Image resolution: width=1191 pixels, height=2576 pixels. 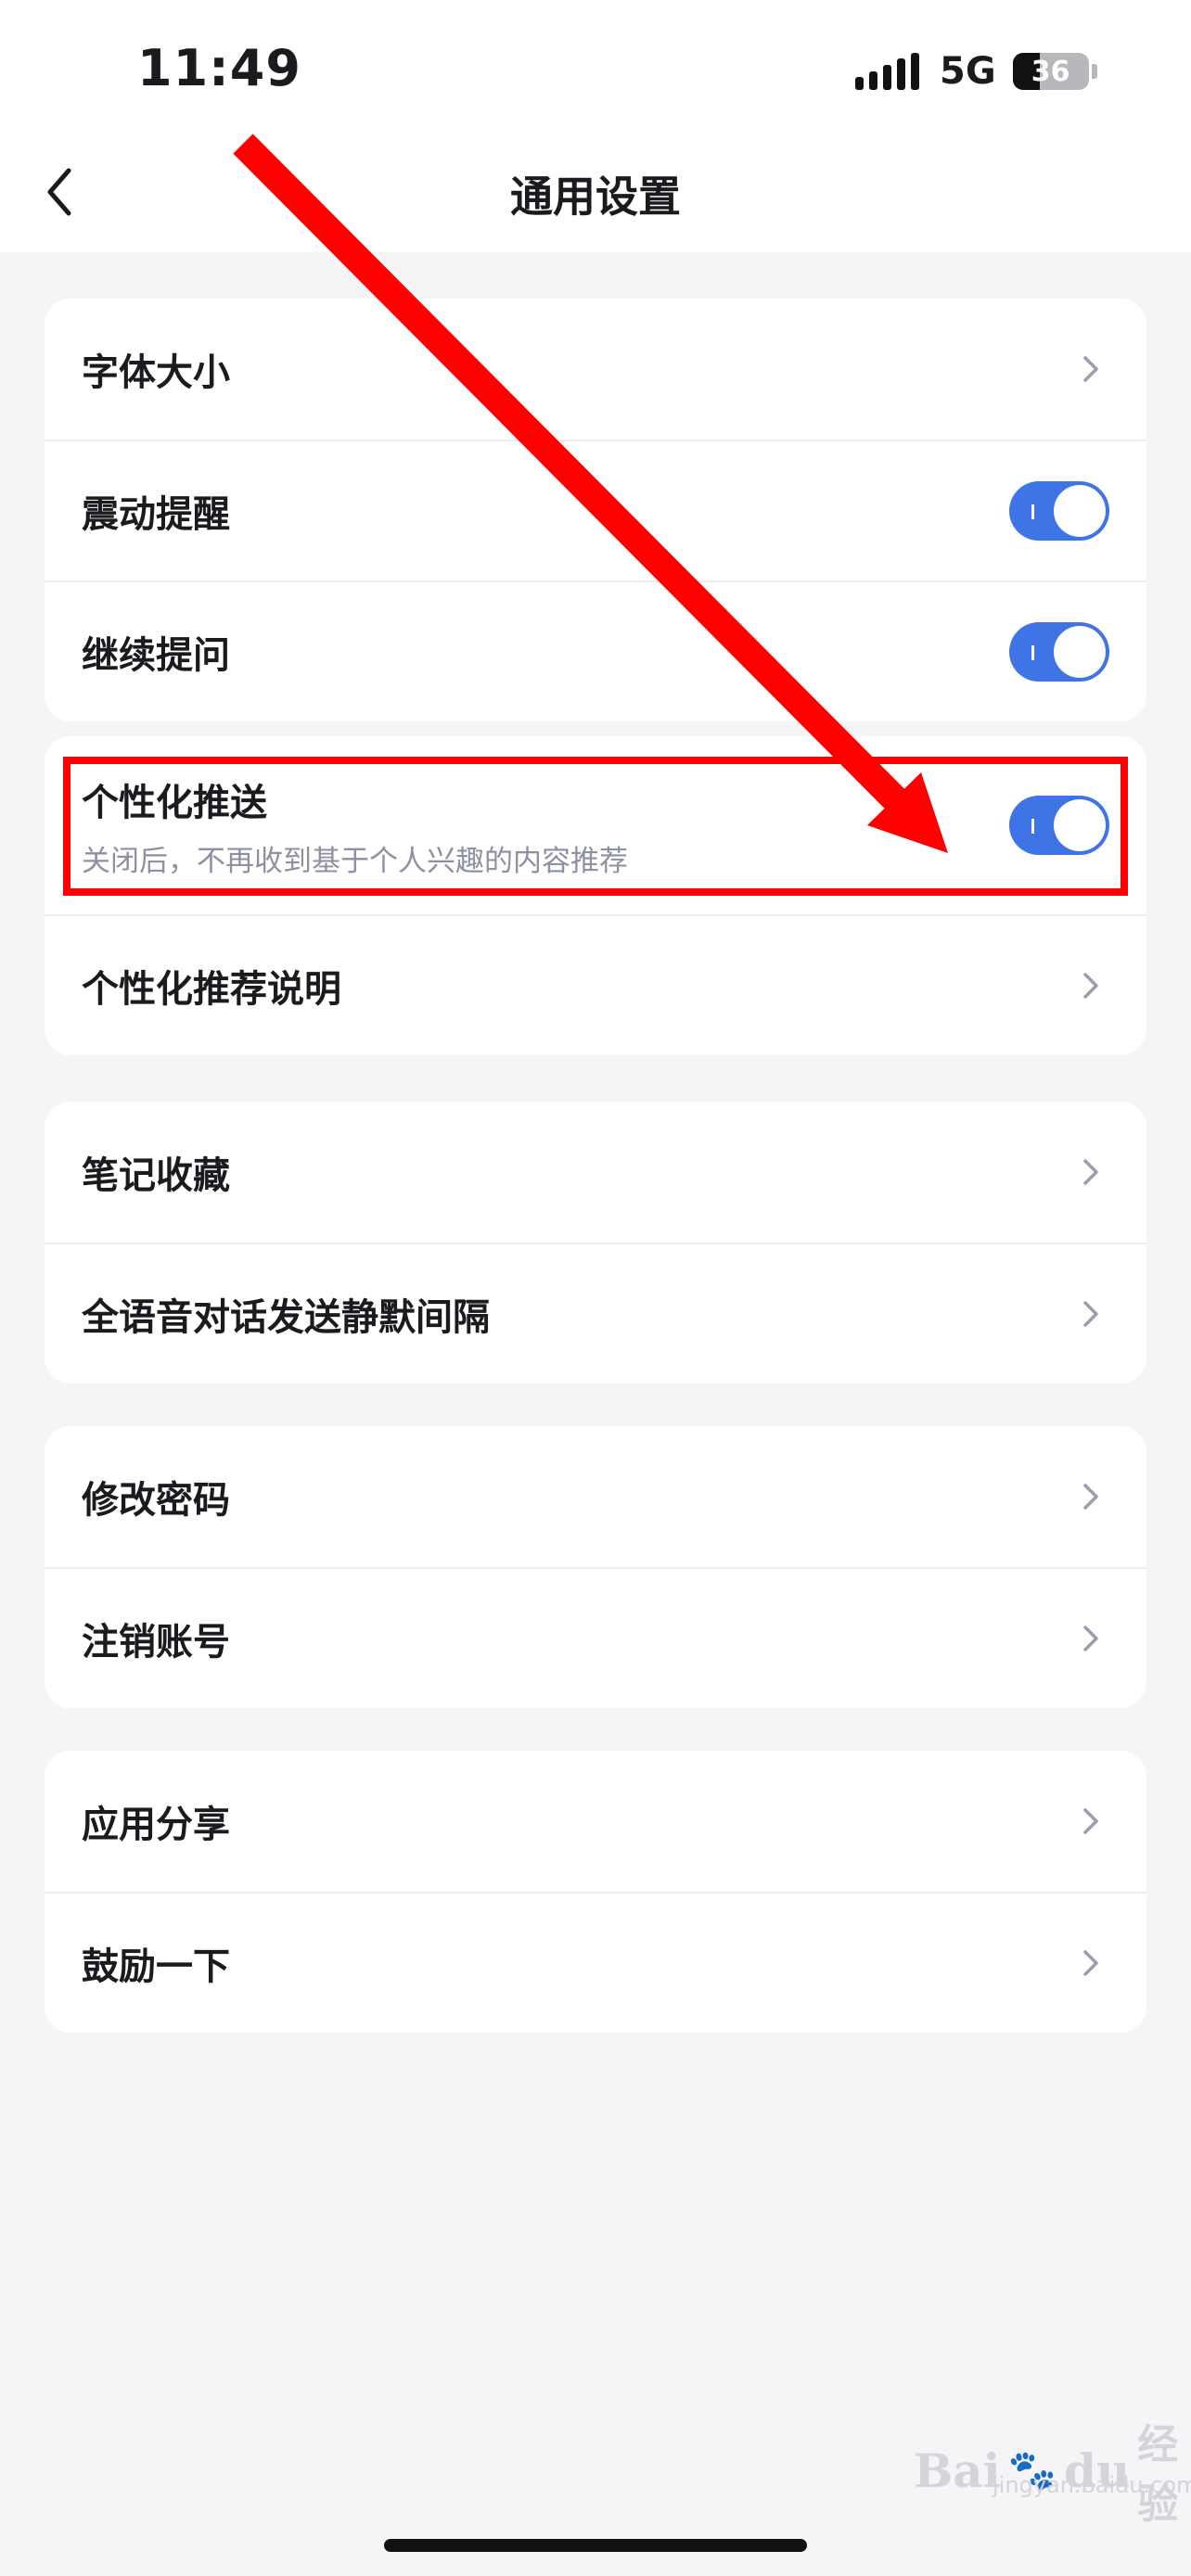 What do you see at coordinates (595, 369) in the screenshot?
I see `font-size-row: 字体大小` at bounding box center [595, 369].